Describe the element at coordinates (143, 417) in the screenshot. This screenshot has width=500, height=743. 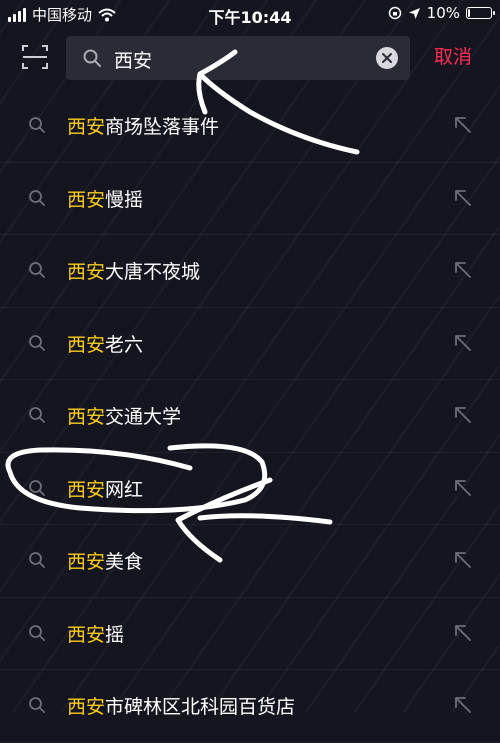
I see `suggestion-rest: 交通大学` at that location.